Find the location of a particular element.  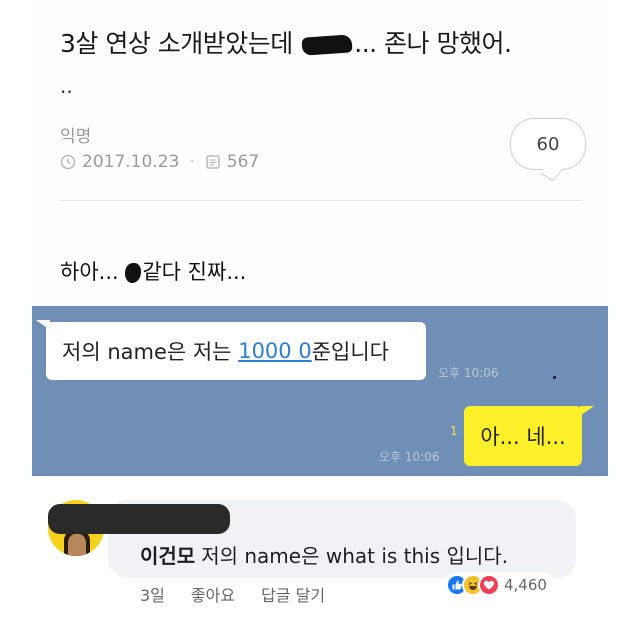

incoming-message: 저의 name은 저는 1000 0 준입니다 is located at coordinates (236, 351).